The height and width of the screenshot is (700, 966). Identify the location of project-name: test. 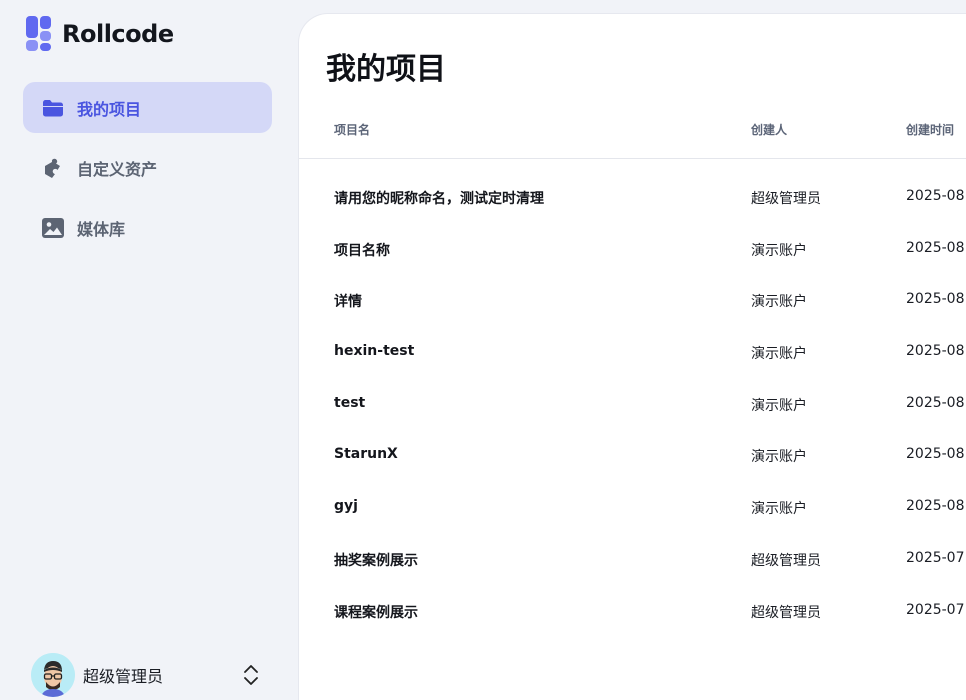
(349, 403).